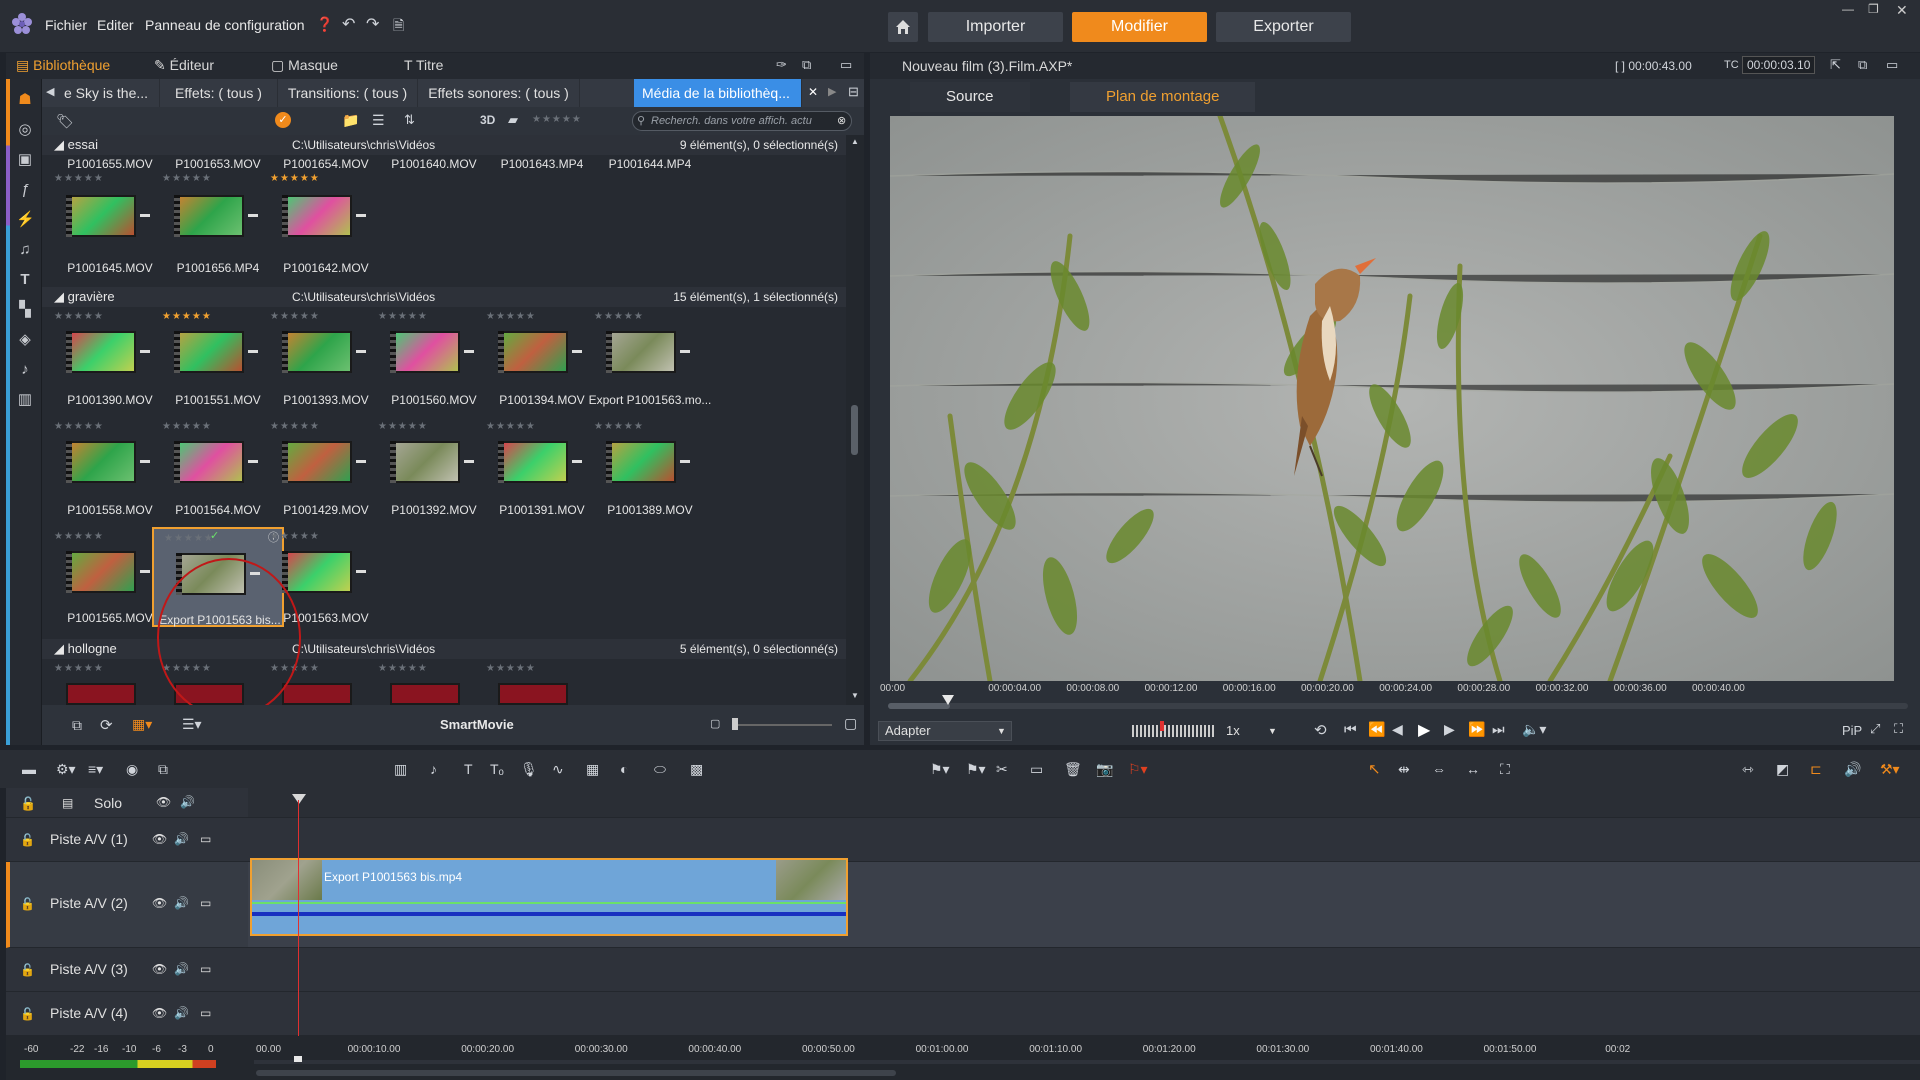 The height and width of the screenshot is (1080, 1920). Describe the element at coordinates (1398, 706) in the screenshot. I see `scrub-bar` at that location.